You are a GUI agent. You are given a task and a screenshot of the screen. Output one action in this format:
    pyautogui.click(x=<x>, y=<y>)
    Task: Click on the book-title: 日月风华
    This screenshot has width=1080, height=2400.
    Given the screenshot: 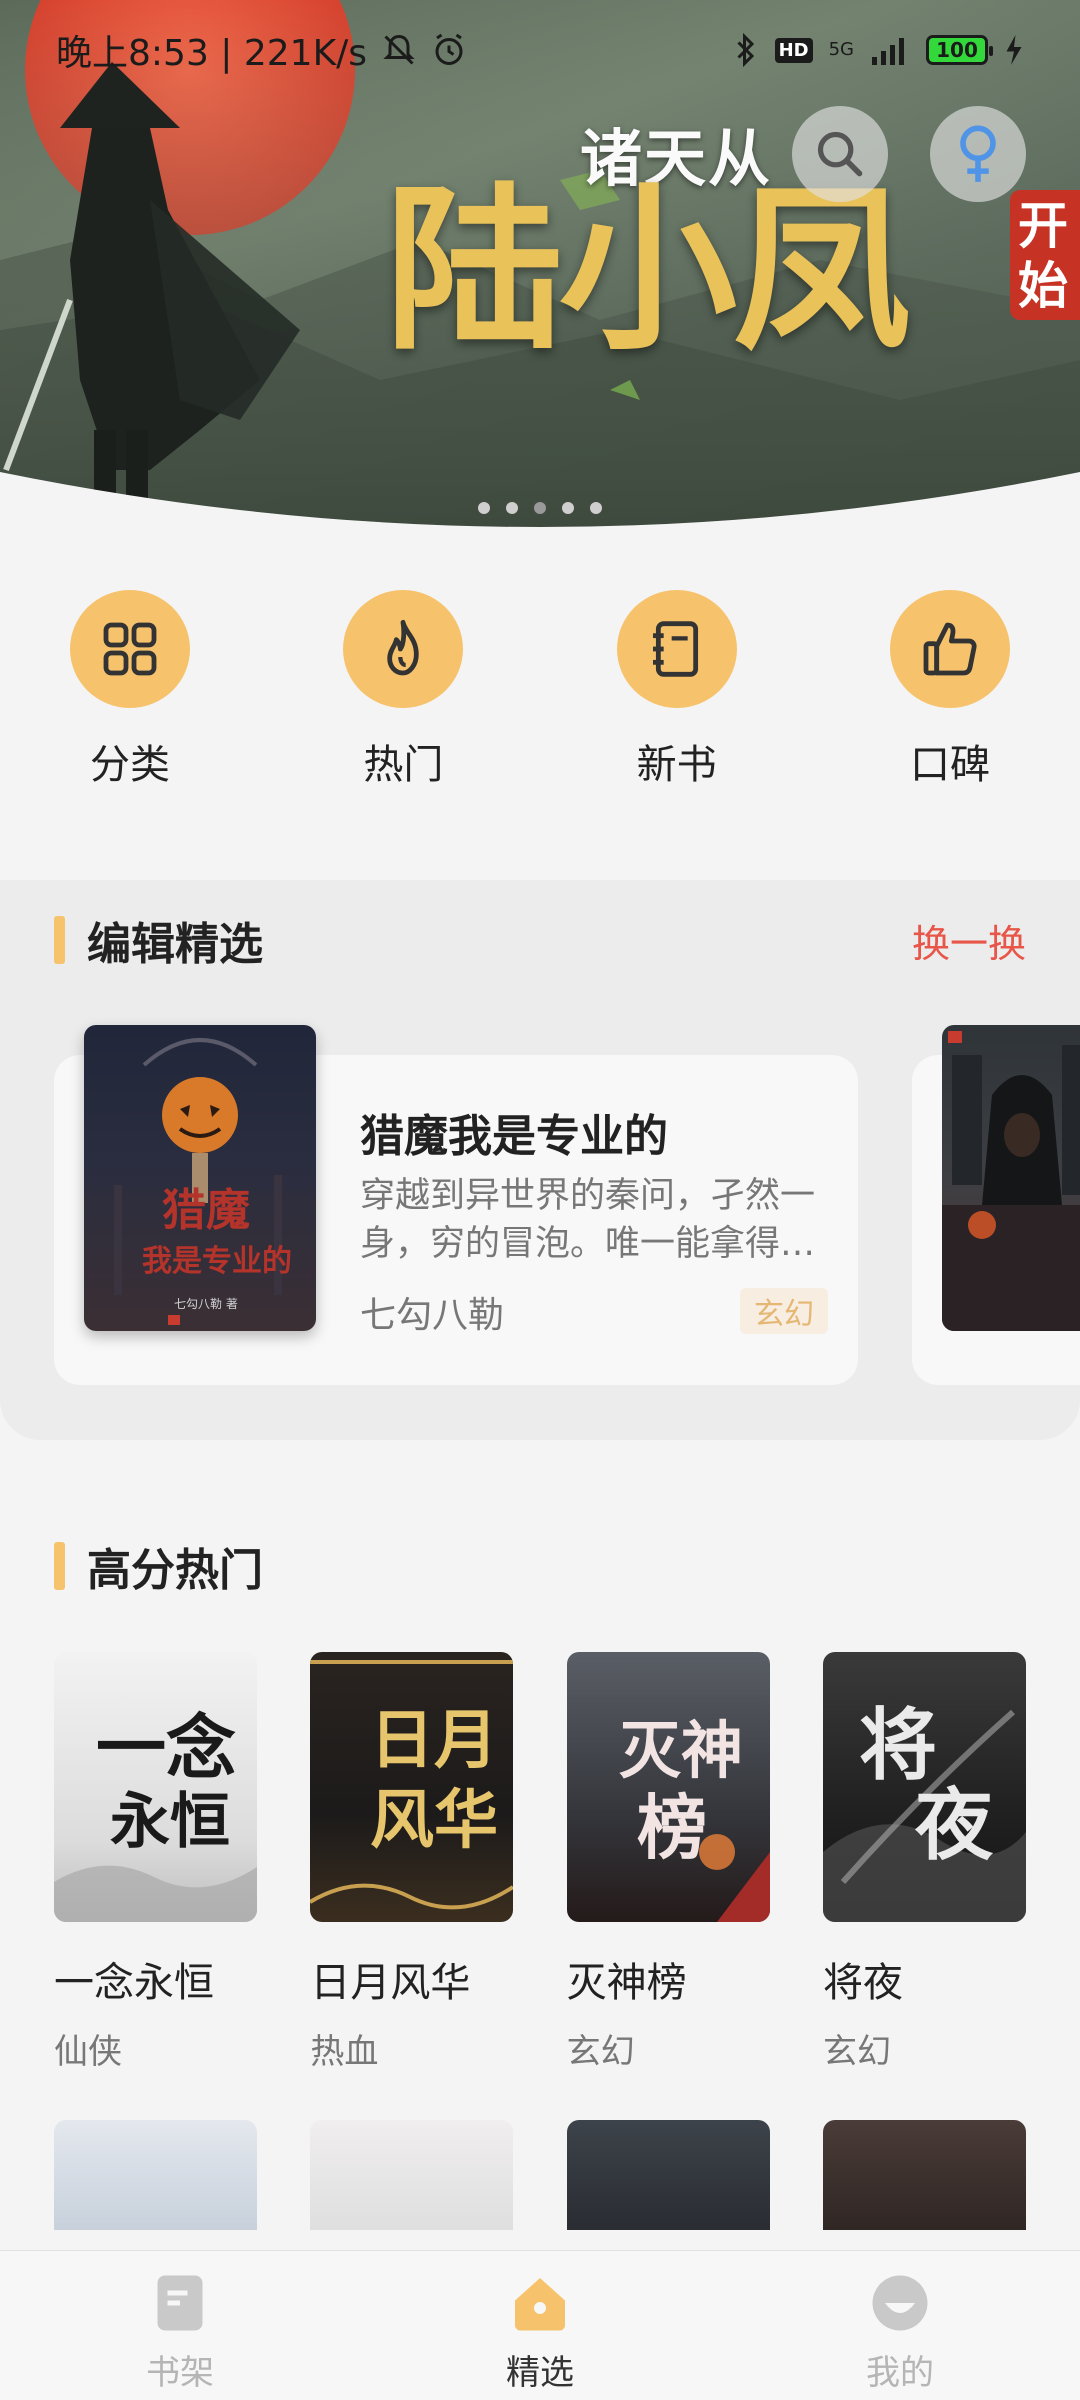 What is the action you would take?
    pyautogui.click(x=390, y=1983)
    